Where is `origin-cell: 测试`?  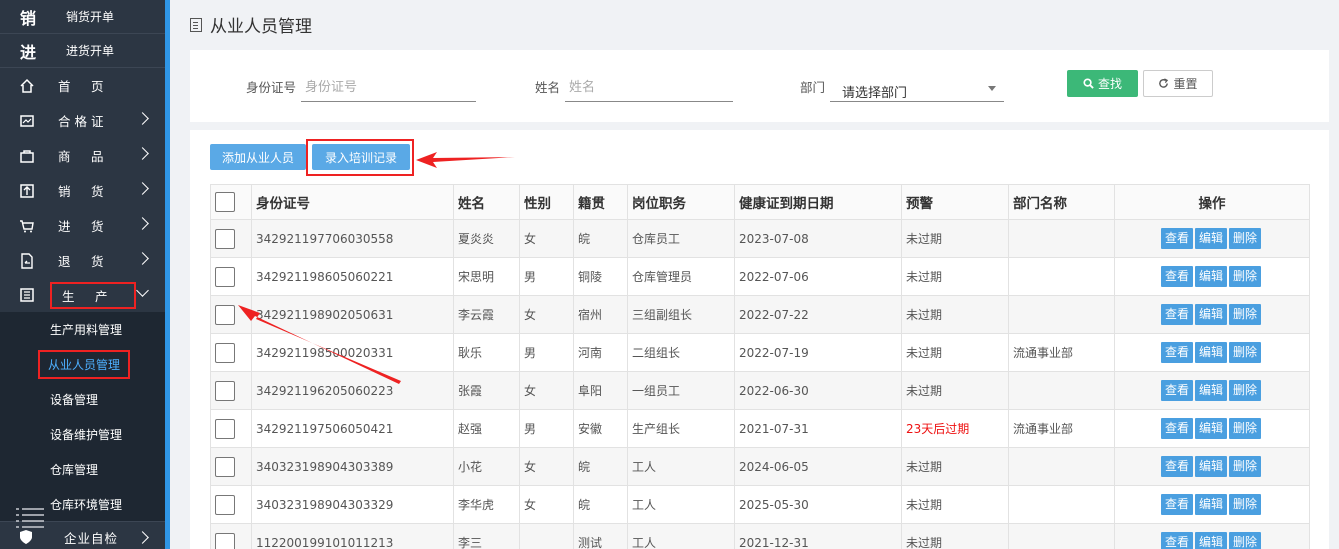 origin-cell: 测试 is located at coordinates (600, 536).